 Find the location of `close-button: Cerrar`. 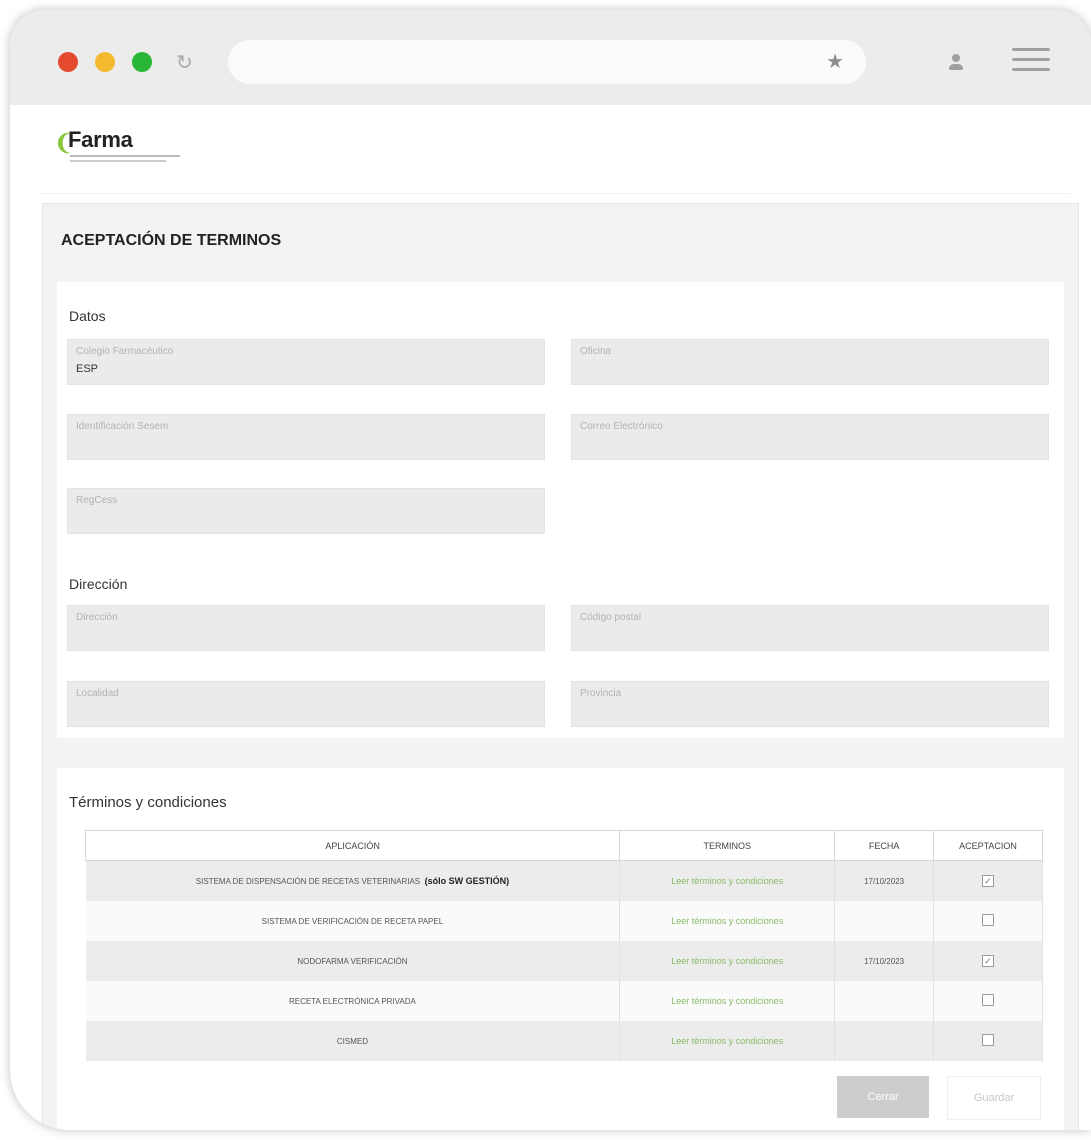

close-button: Cerrar is located at coordinates (883, 1097).